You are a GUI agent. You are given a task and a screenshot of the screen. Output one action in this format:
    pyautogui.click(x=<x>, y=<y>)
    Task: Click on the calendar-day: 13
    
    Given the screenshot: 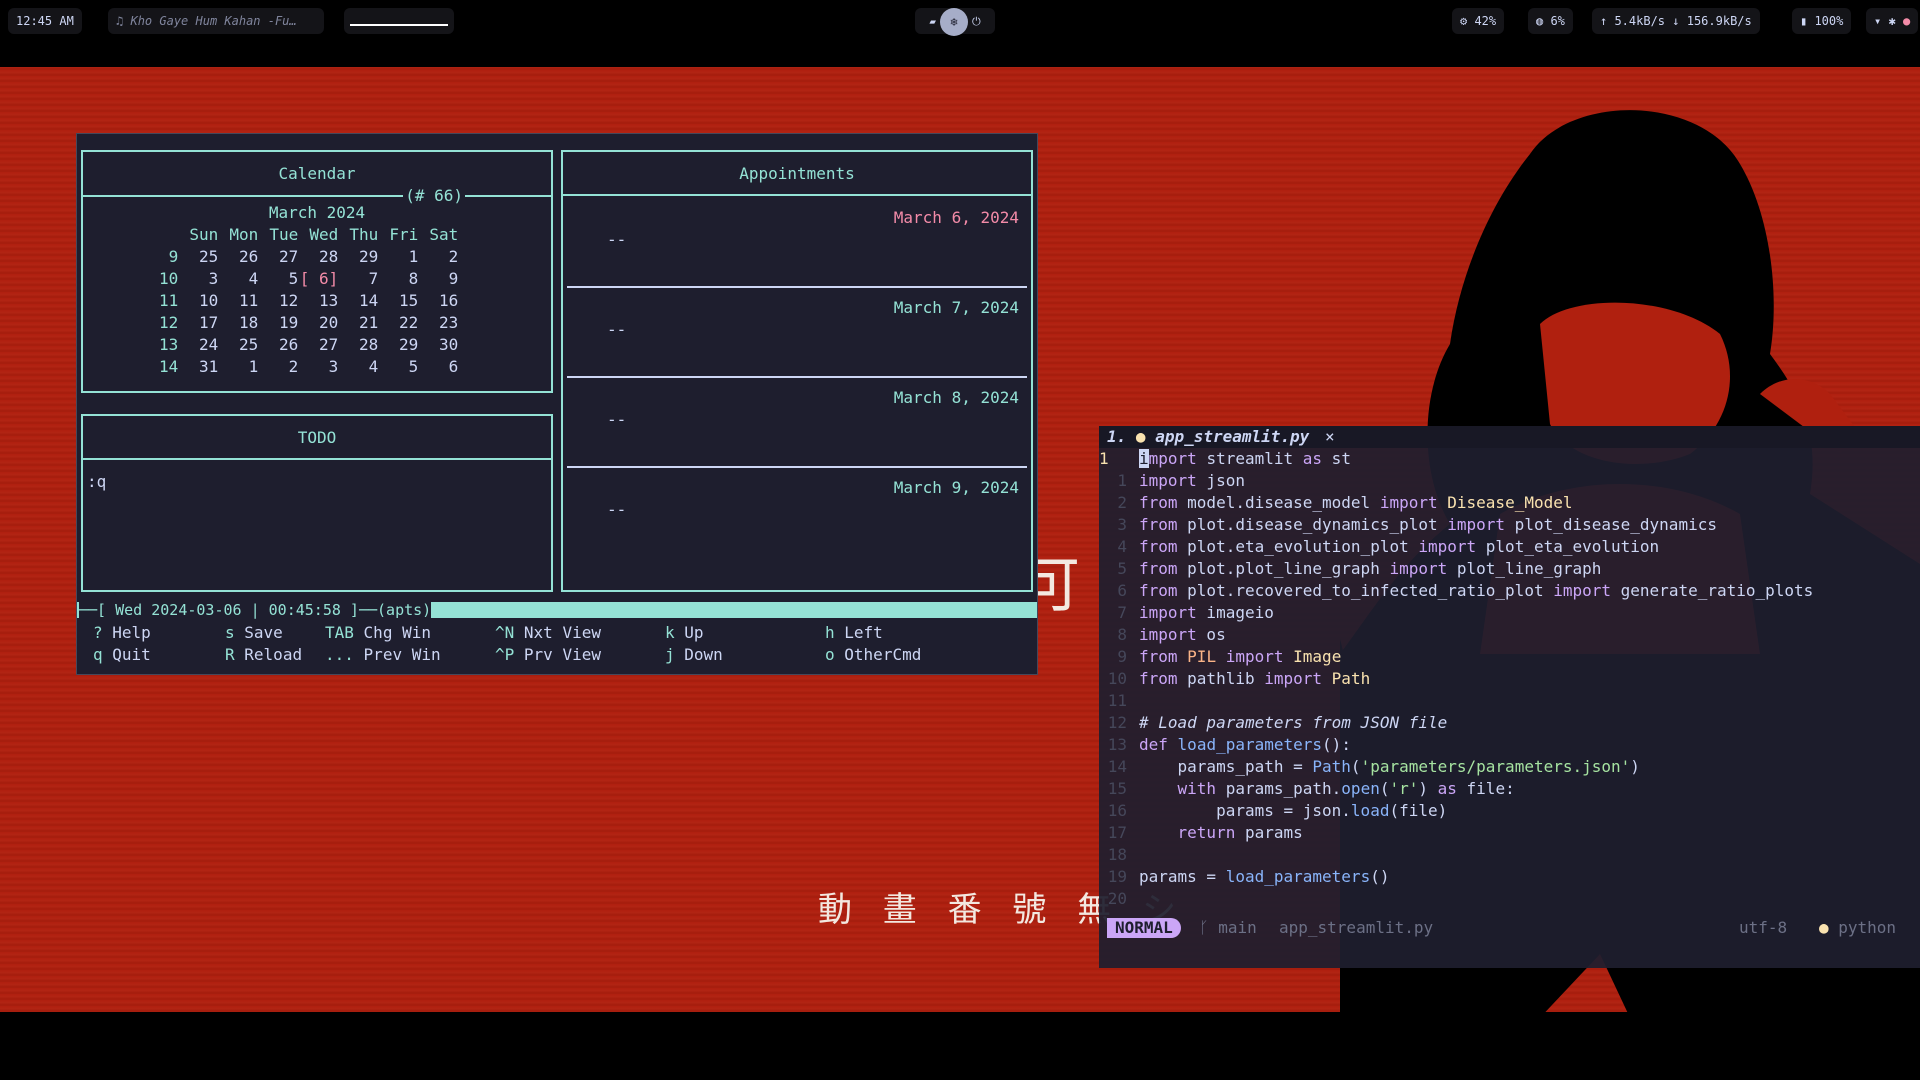 What is the action you would take?
    pyautogui.click(x=318, y=301)
    